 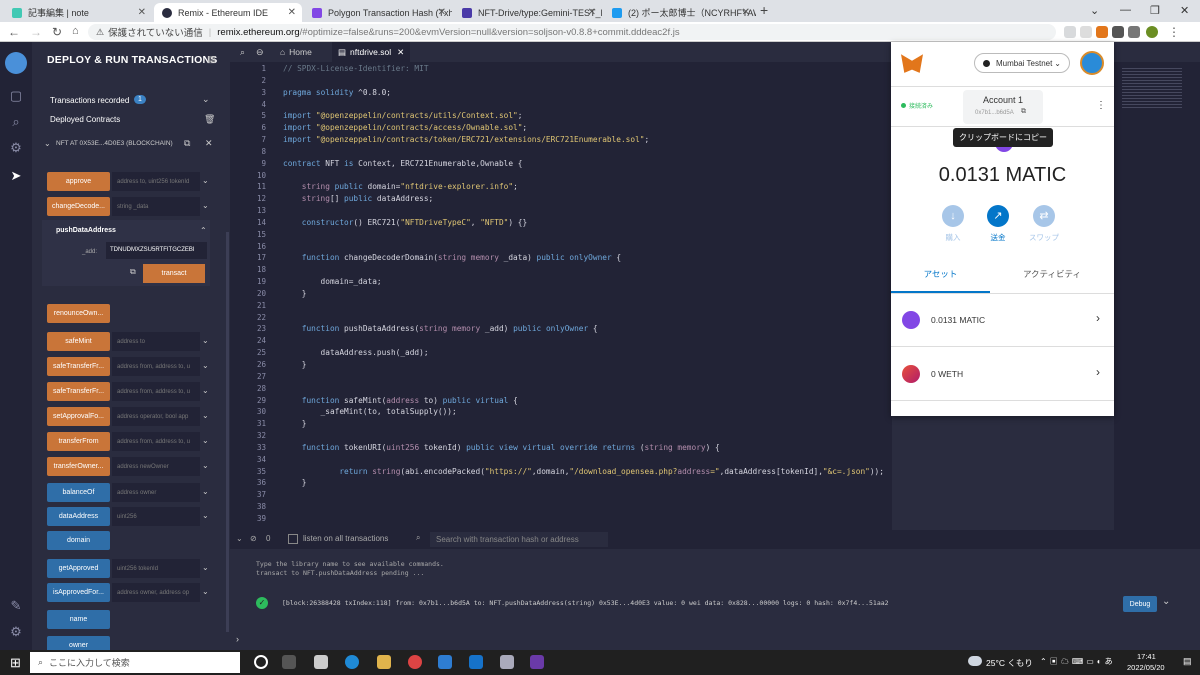 I want to click on restore-icon: ❐, so click(x=1155, y=10).